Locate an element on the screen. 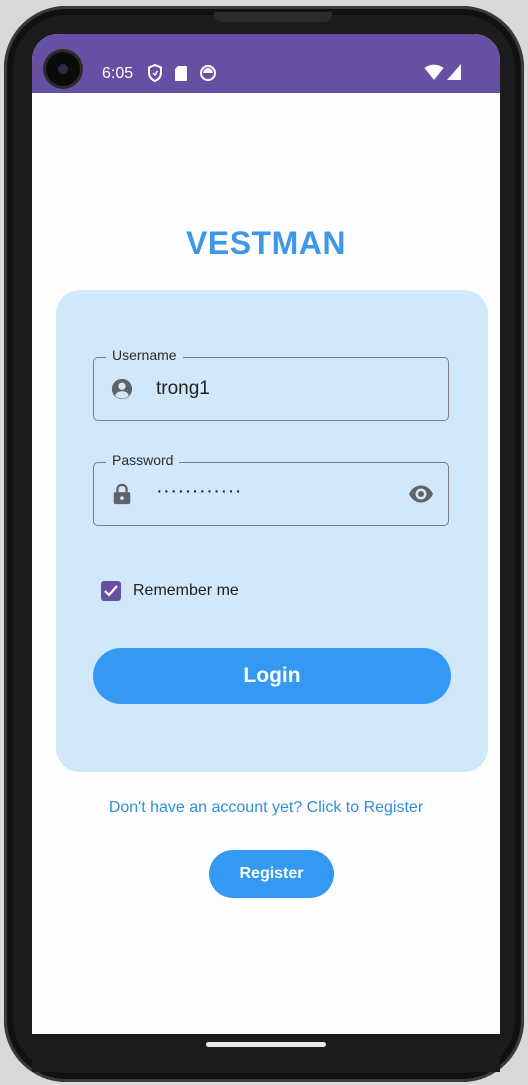 The height and width of the screenshot is (1085, 528). check-icon is located at coordinates (111, 591).